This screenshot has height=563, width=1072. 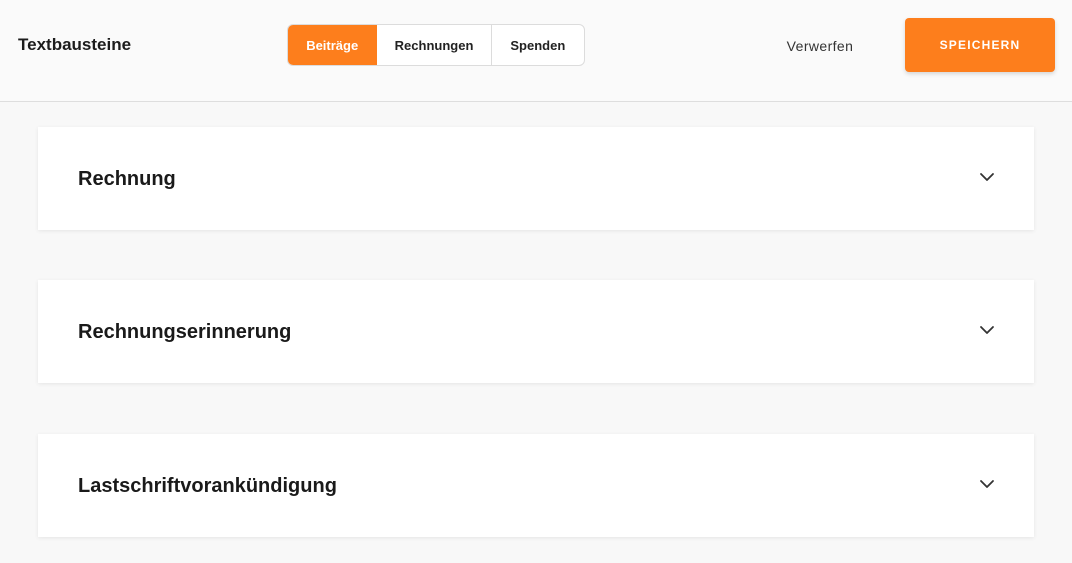 What do you see at coordinates (127, 179) in the screenshot?
I see `panel-title: Rechnung` at bounding box center [127, 179].